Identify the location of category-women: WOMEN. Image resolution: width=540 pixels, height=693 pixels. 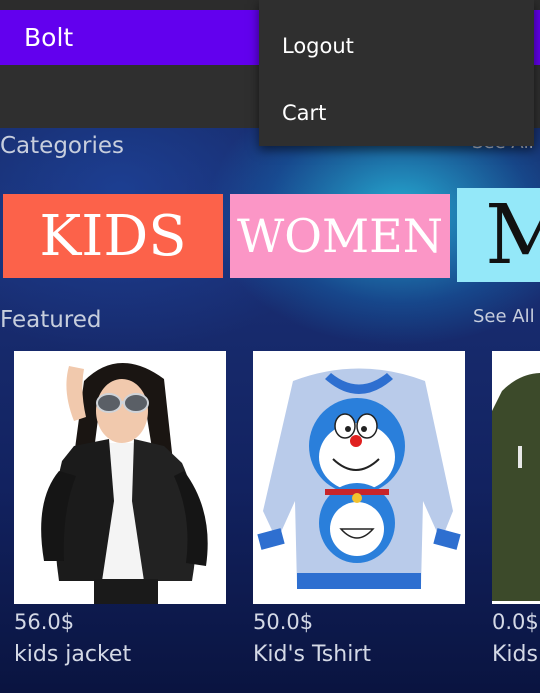
(340, 236).